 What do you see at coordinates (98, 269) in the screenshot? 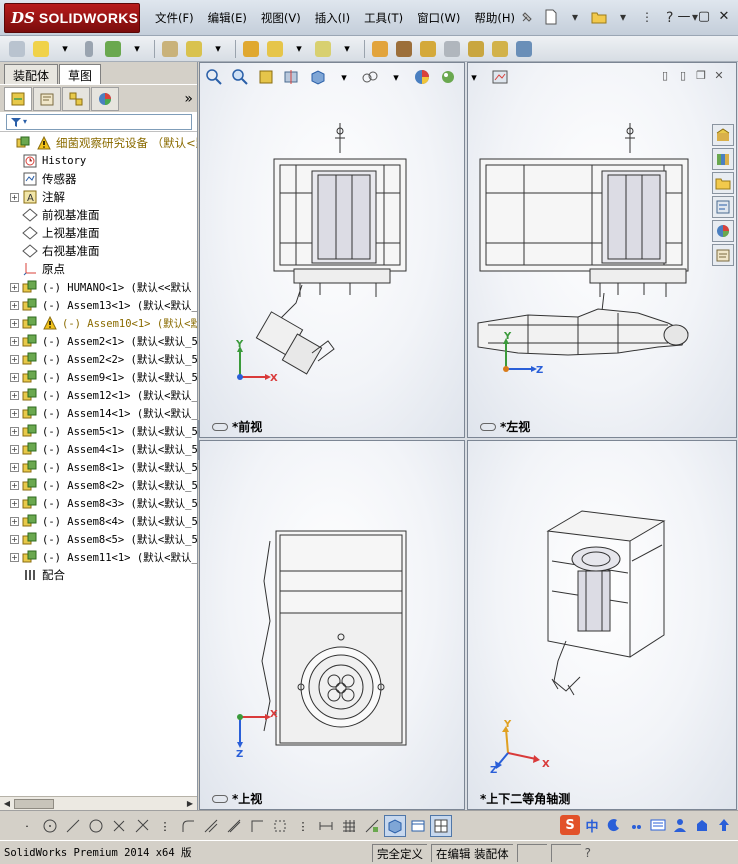
I see `tree-node: 原点` at bounding box center [98, 269].